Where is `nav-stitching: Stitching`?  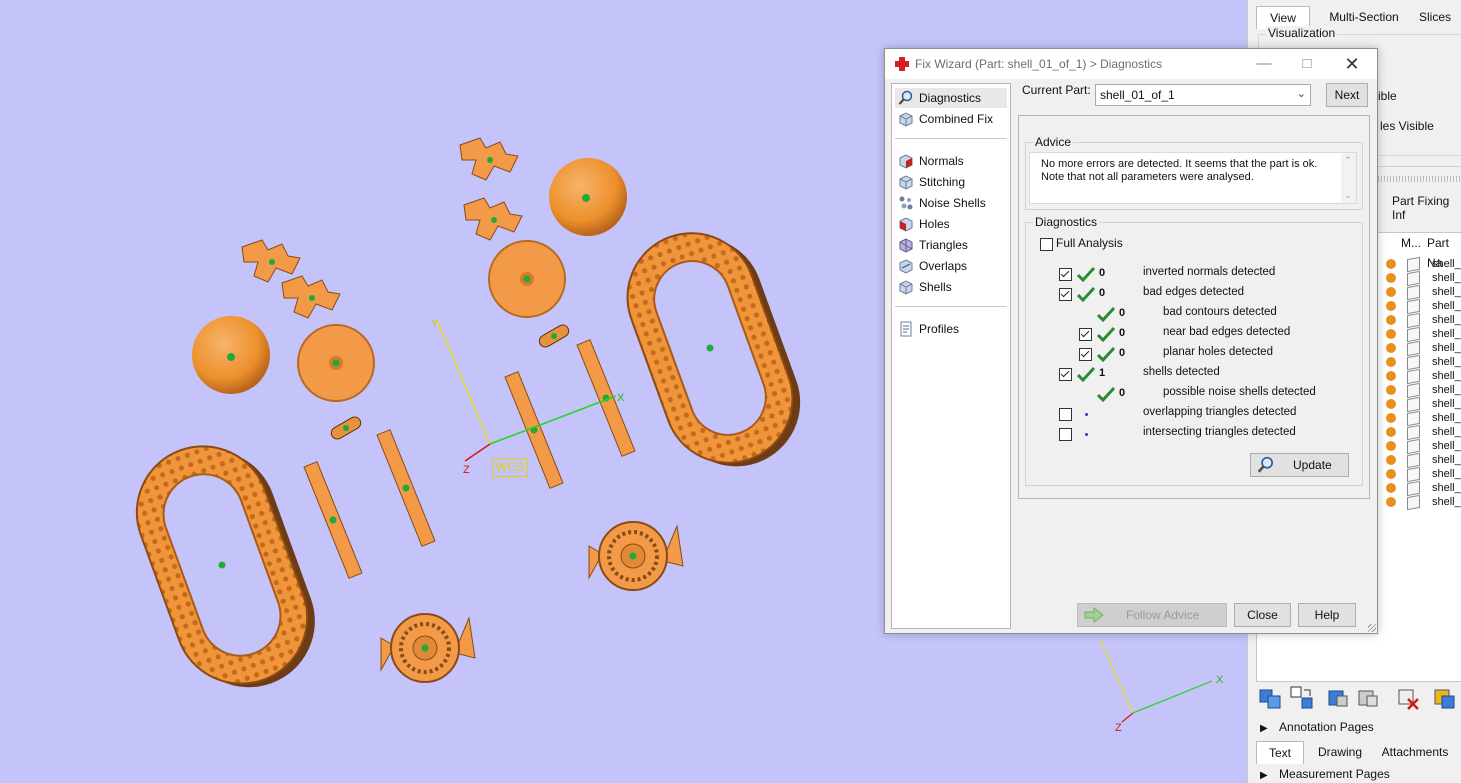 nav-stitching: Stitching is located at coordinates (951, 182).